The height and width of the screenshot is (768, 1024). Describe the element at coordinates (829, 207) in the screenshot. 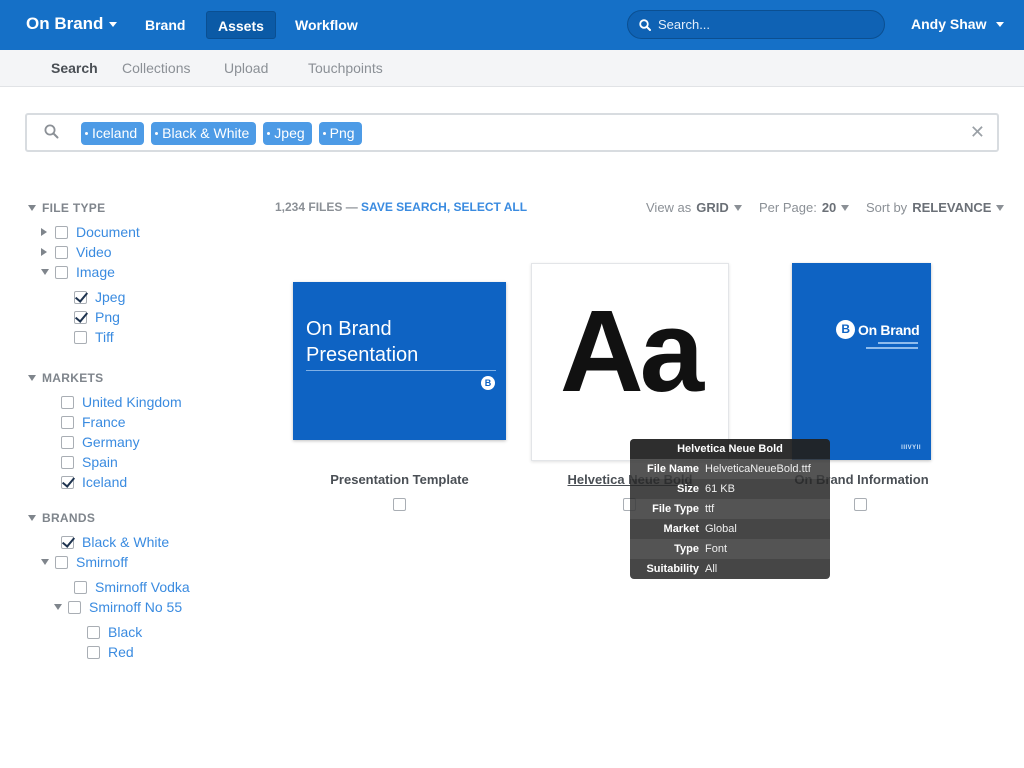

I see `per-page-value: 20` at that location.